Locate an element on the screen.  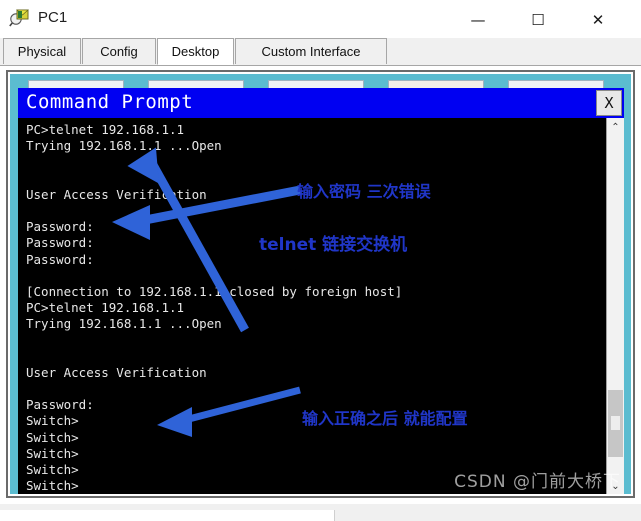
titlebar-left-group: PC1 is located at coordinates (38, 18).